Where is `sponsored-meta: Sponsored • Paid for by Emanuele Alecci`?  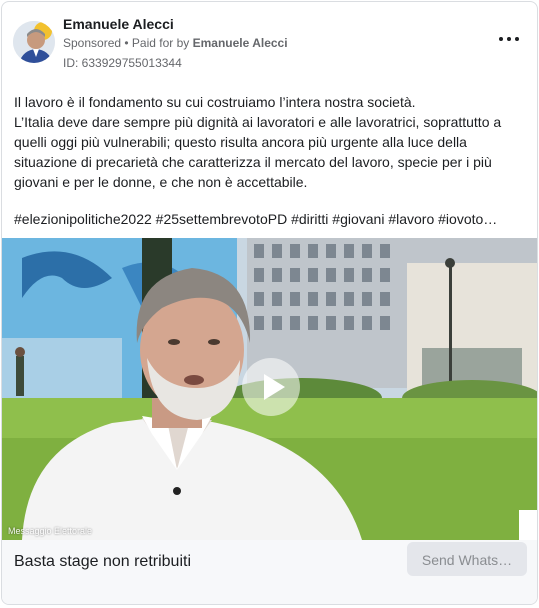
sponsored-meta: Sponsored • Paid for by Emanuele Alecci is located at coordinates (175, 43).